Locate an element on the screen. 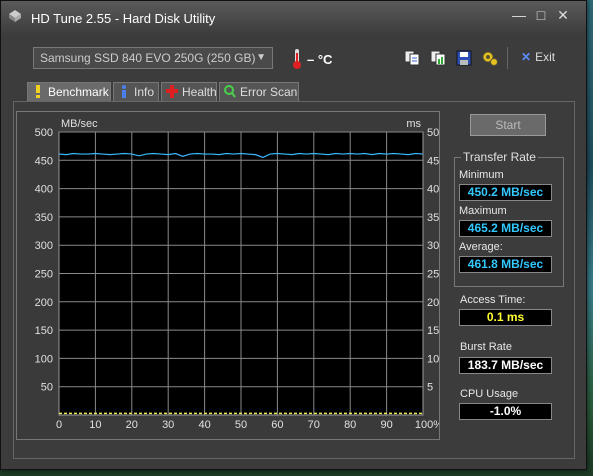  save-icon is located at coordinates (464, 58).